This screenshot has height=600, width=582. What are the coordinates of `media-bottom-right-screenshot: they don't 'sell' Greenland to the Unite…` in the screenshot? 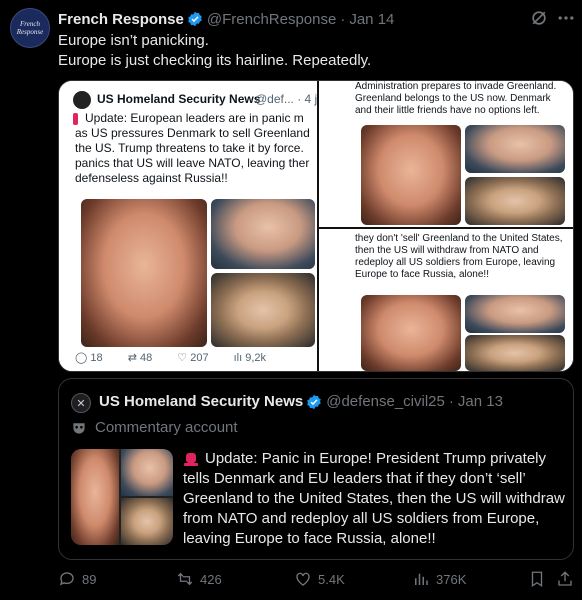 It's located at (446, 300).